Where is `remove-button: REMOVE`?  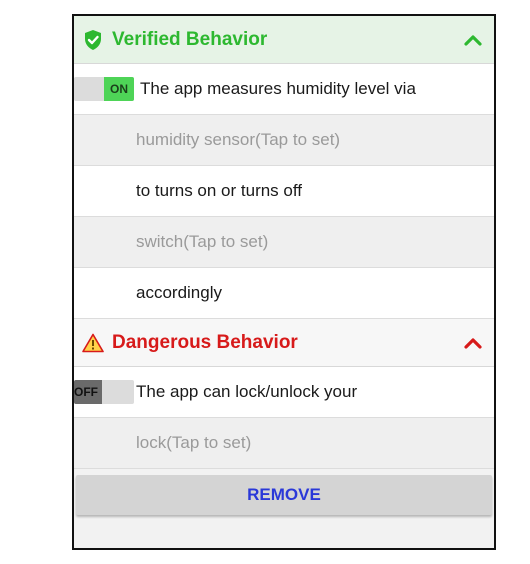
remove-button: REMOVE is located at coordinates (284, 495).